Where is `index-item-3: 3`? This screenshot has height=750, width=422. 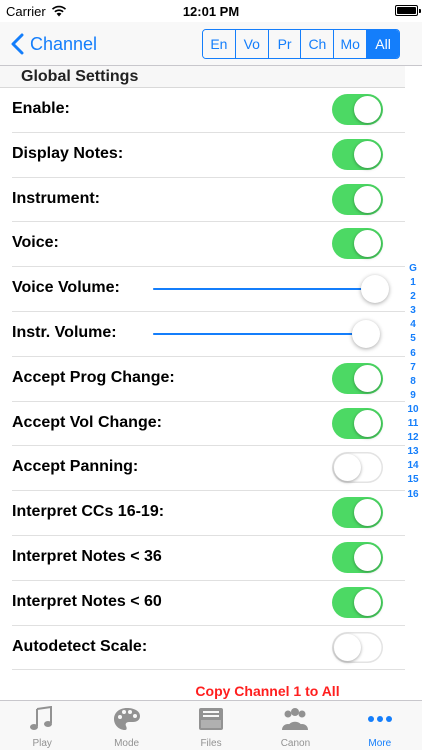 index-item-3: 3 is located at coordinates (413, 311).